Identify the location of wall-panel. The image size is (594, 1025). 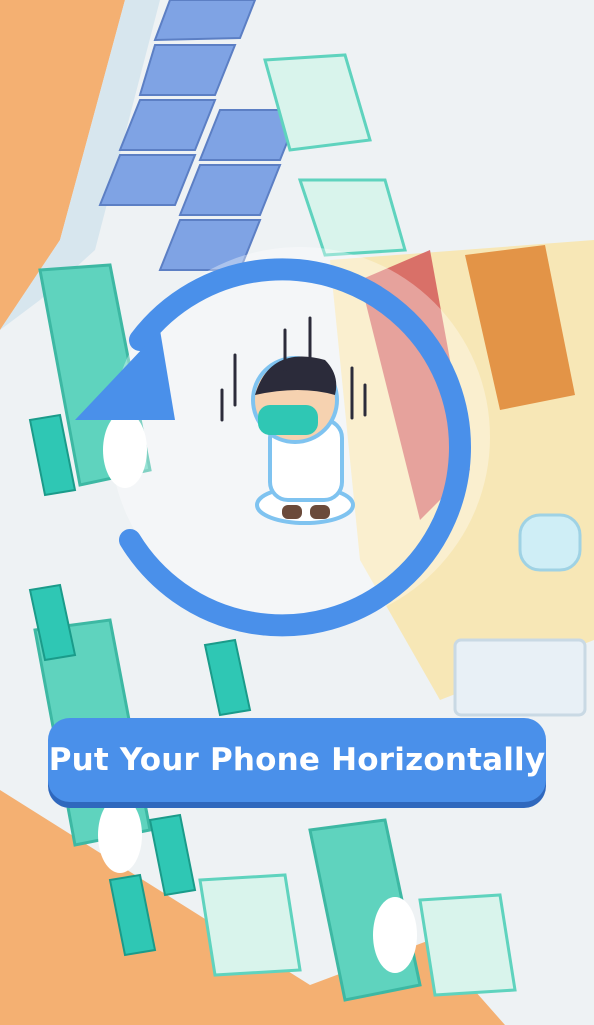
(520, 677).